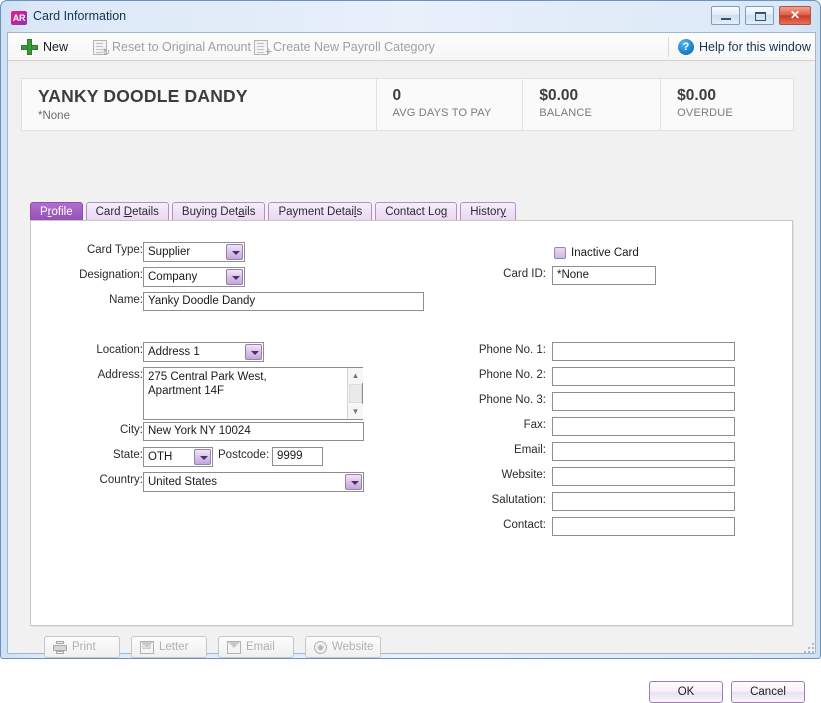 The height and width of the screenshot is (703, 821). Describe the element at coordinates (444, 212) in the screenshot. I see `tab-label-mnemonic: g` at that location.